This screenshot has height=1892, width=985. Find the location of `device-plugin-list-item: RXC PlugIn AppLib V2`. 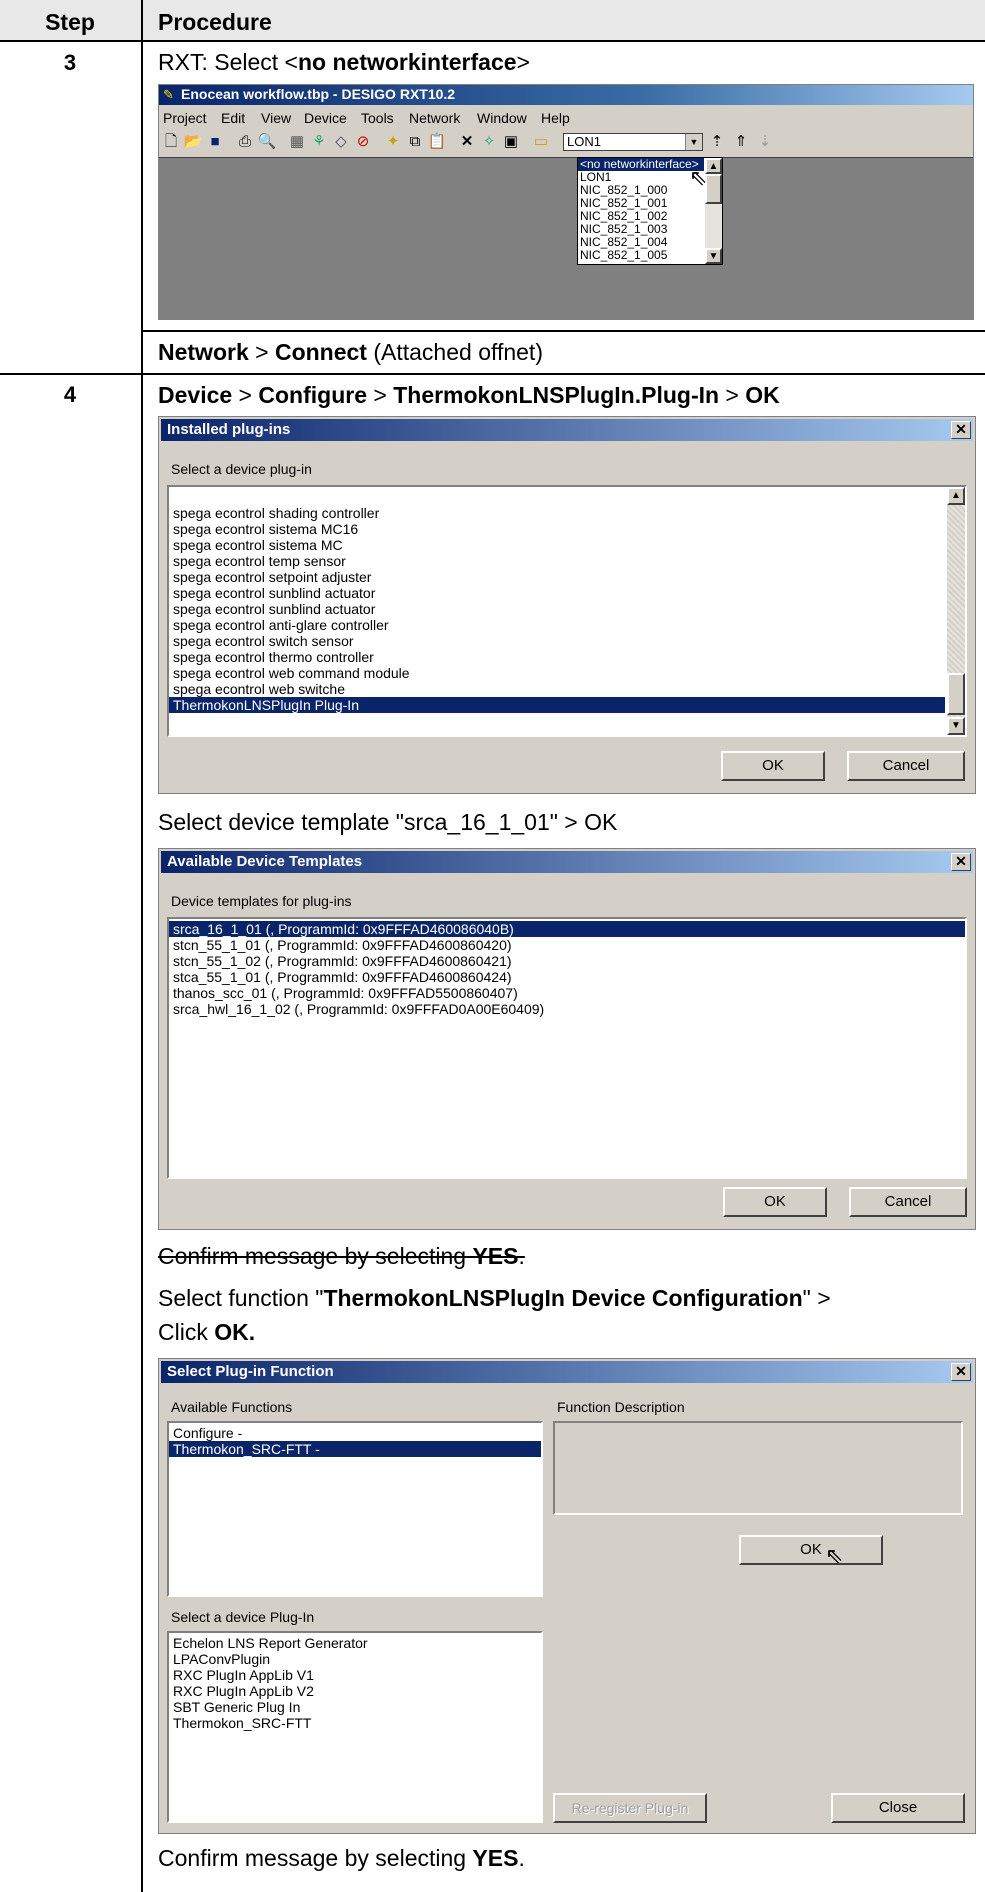

device-plugin-list-item: RXC PlugIn AppLib V2 is located at coordinates (355, 1691).